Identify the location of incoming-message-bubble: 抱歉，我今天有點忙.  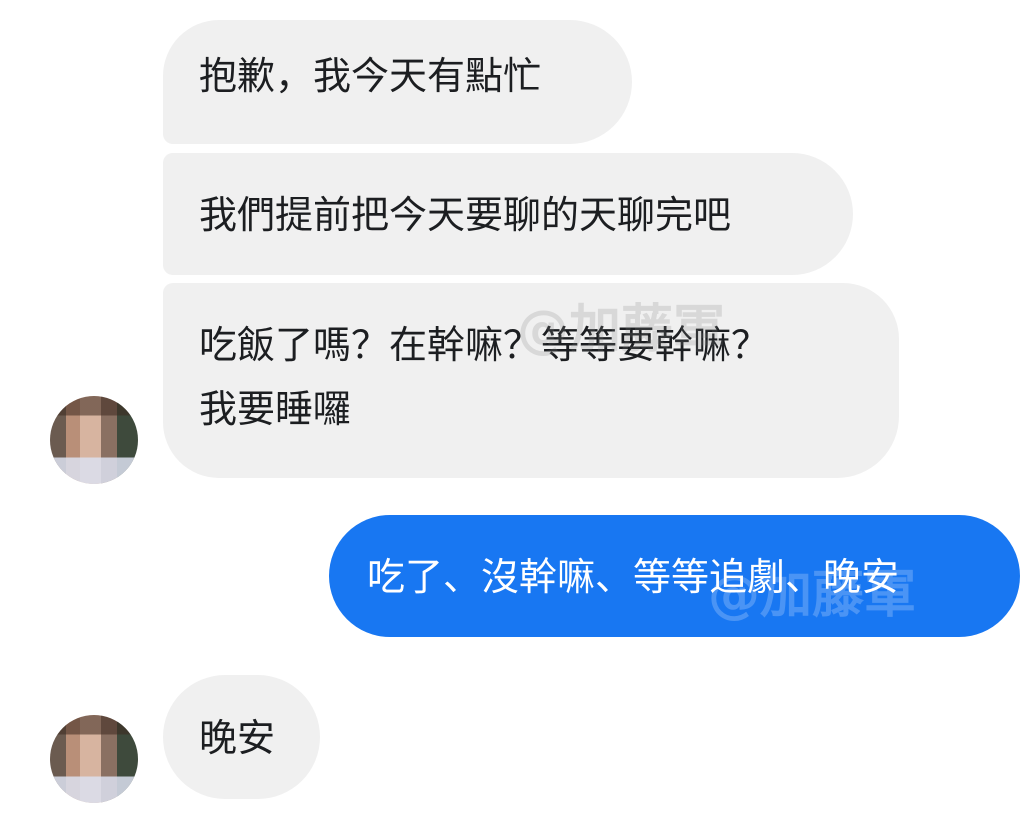
(397, 82).